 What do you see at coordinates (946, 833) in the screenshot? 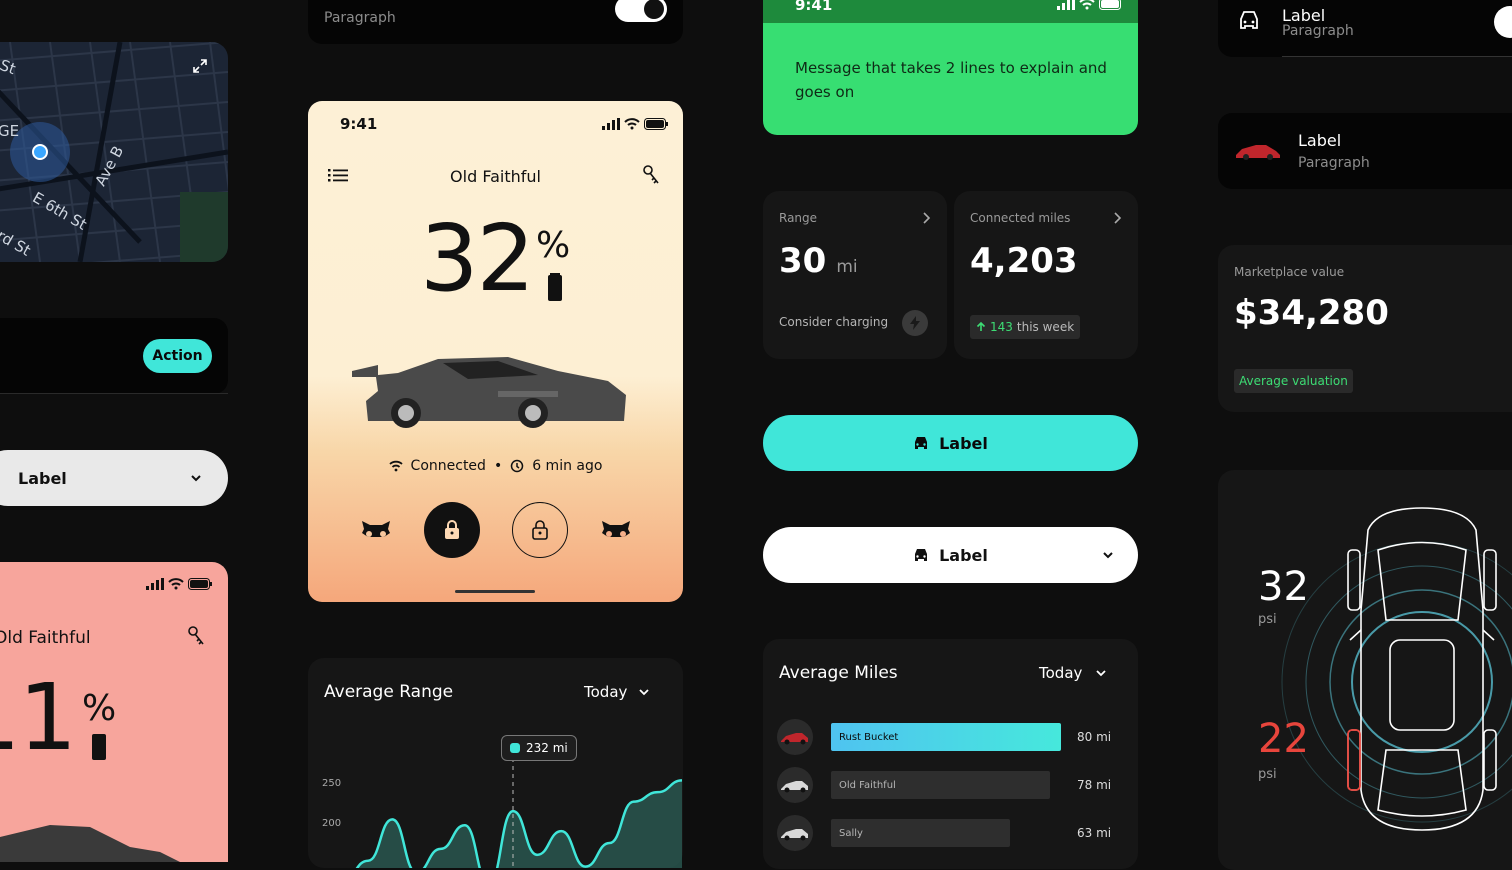
I see `bar-track: Sally` at bounding box center [946, 833].